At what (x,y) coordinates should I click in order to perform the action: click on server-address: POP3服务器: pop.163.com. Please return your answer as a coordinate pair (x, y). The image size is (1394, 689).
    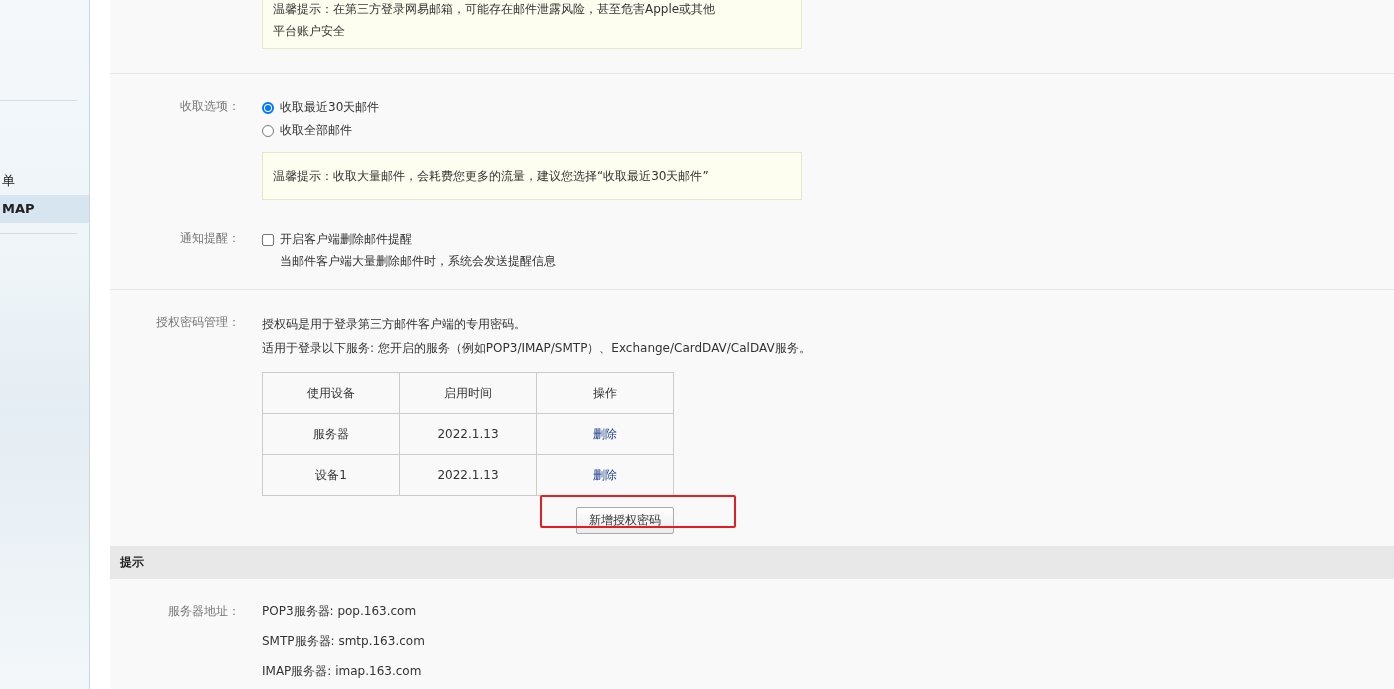
    Looking at the image, I should click on (340, 611).